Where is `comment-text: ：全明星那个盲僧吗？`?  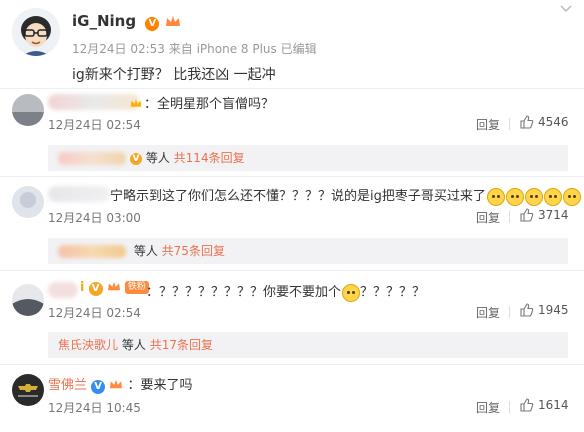
comment-text: ：全明星那个盲僧吗？ is located at coordinates (209, 104).